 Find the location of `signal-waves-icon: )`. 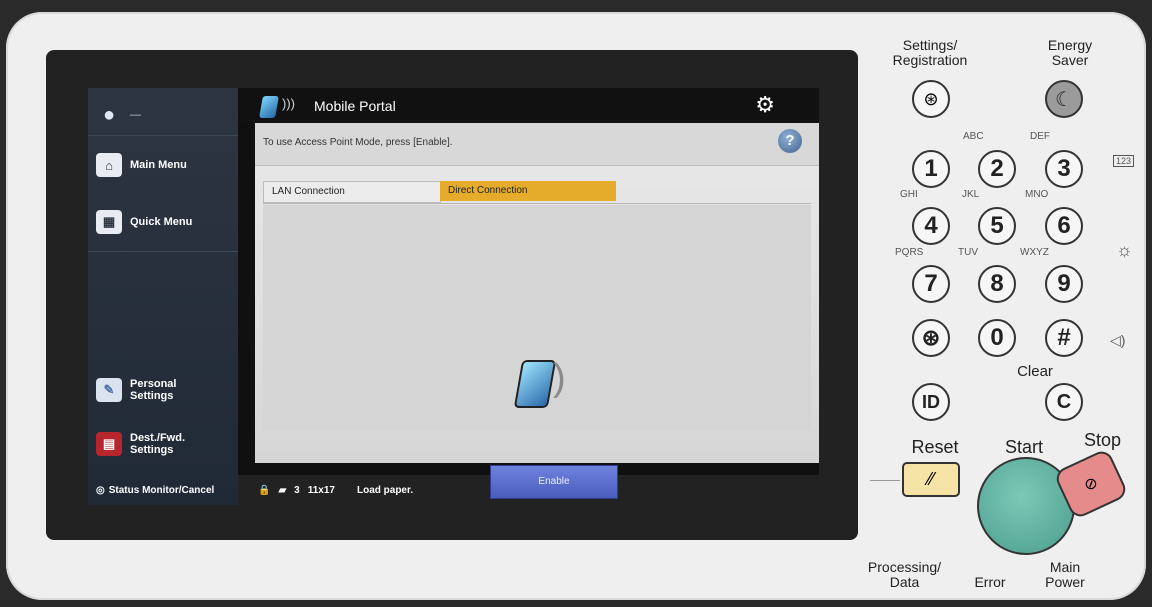

signal-waves-icon: ) is located at coordinates (559, 378).